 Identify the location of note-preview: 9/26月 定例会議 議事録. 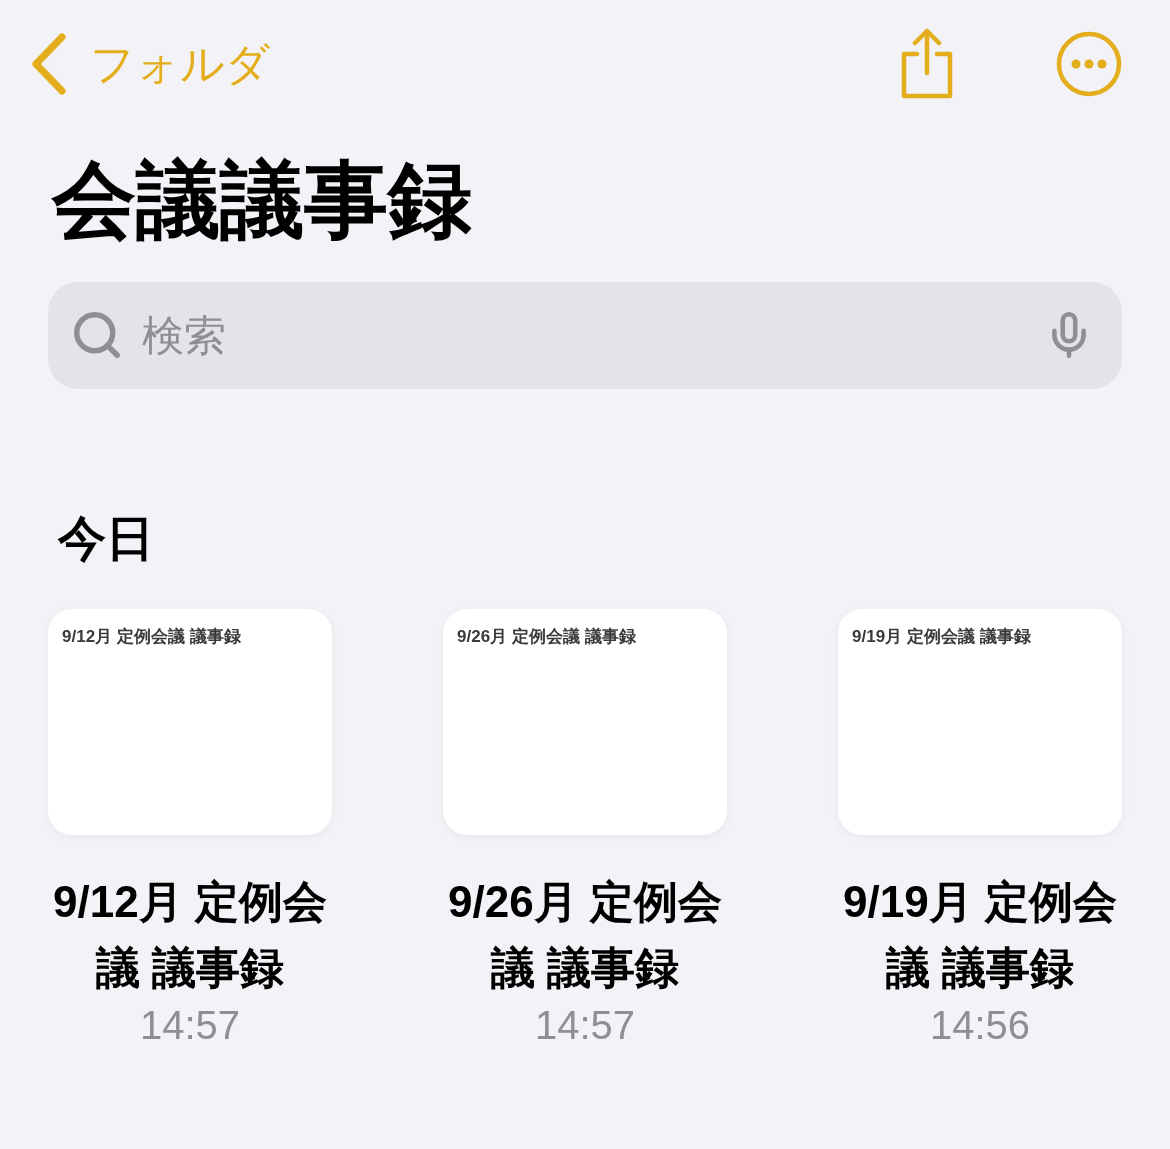
(547, 637).